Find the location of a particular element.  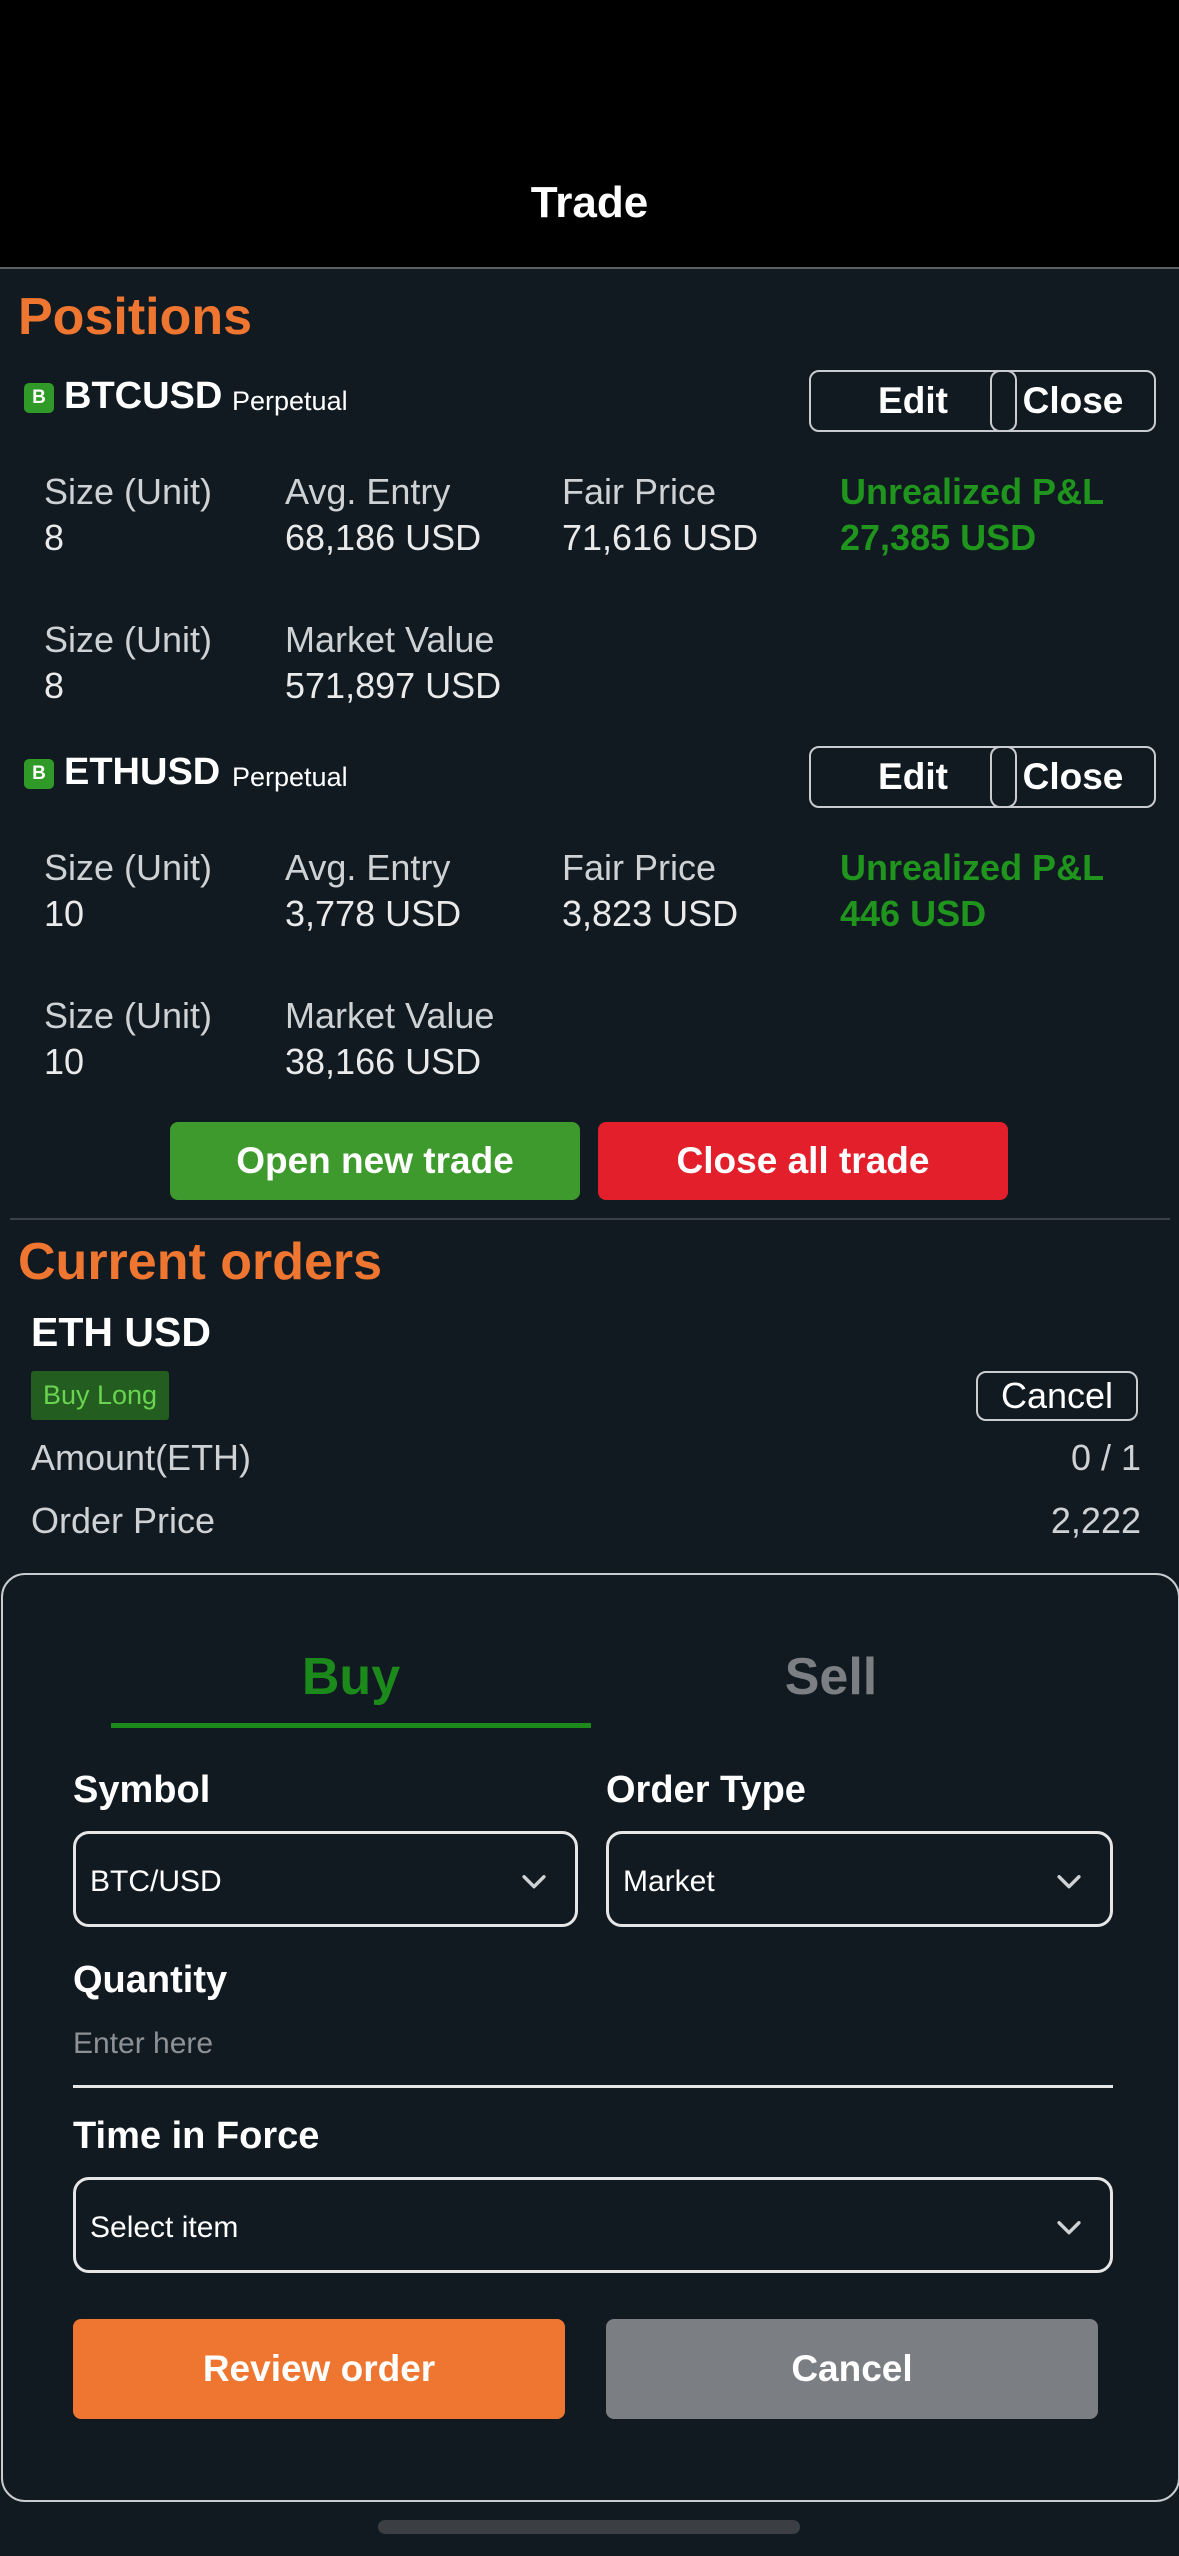

open-new-trade-button: Open new trade is located at coordinates (375, 1161).